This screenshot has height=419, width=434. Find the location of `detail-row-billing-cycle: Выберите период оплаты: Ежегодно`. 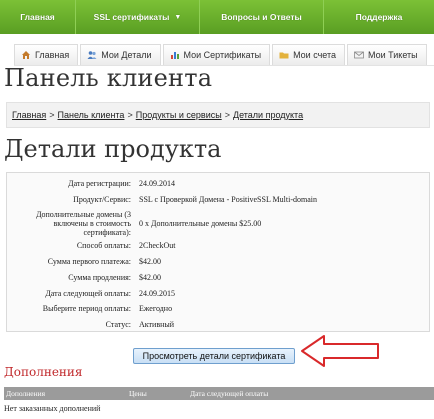

detail-row-billing-cycle: Выберите период оплаты: Ежегодно is located at coordinates (218, 308).